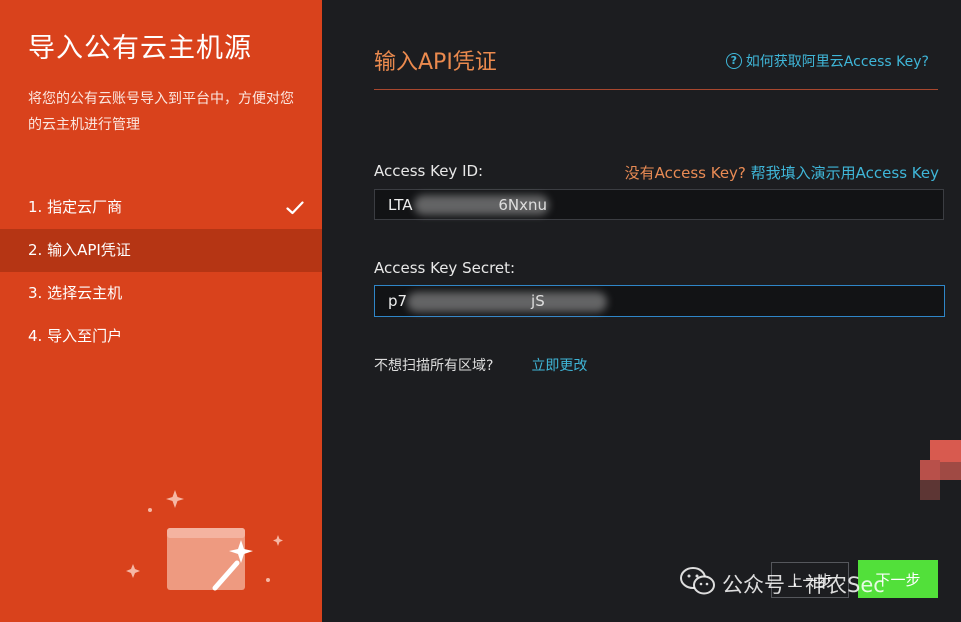 Image resolution: width=961 pixels, height=622 pixels. What do you see at coordinates (205, 551) in the screenshot?
I see `magic-wand-window-icon` at bounding box center [205, 551].